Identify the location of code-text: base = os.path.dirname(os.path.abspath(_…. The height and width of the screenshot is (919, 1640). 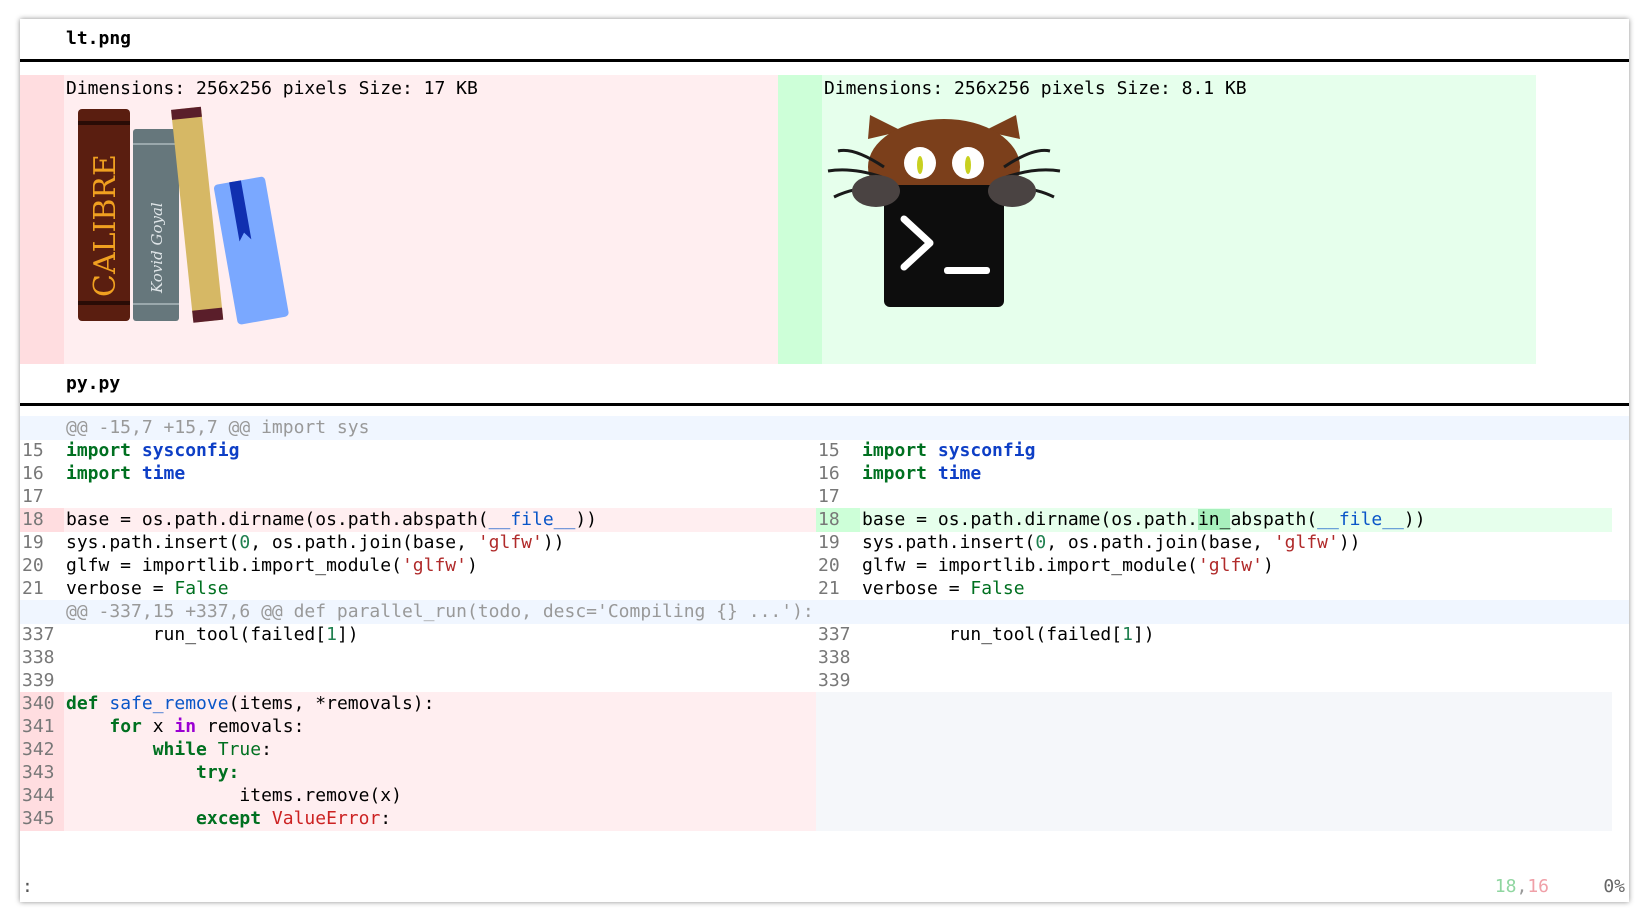
(332, 519).